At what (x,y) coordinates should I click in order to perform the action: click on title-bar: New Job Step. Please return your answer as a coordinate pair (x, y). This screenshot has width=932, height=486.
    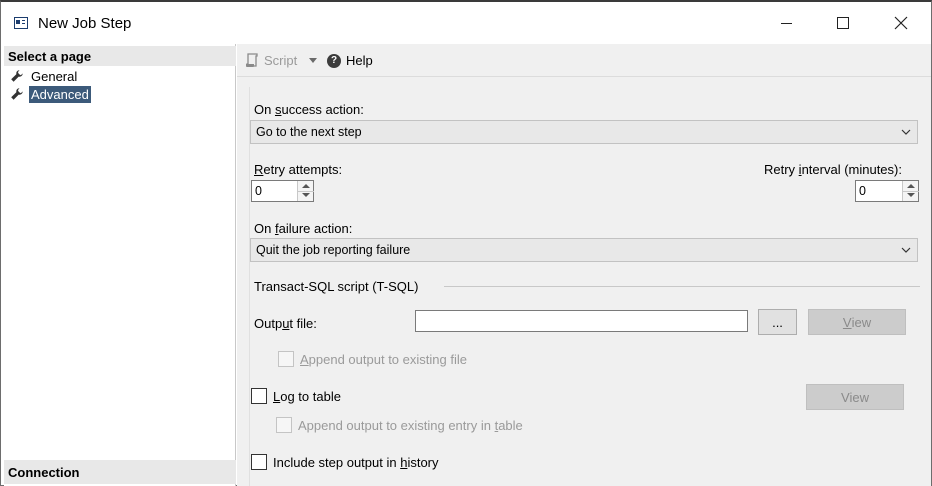
    Looking at the image, I should click on (466, 23).